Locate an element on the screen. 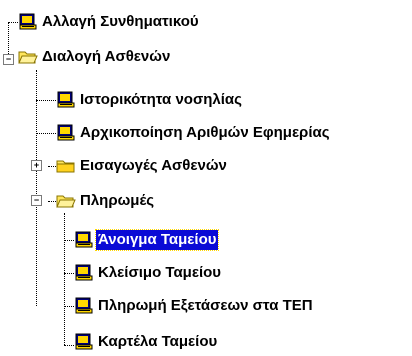 Image resolution: width=412 pixels, height=356 pixels. tree-item-label: Αρχικοποίηση Αριθμών Εφημερίας is located at coordinates (205, 132).